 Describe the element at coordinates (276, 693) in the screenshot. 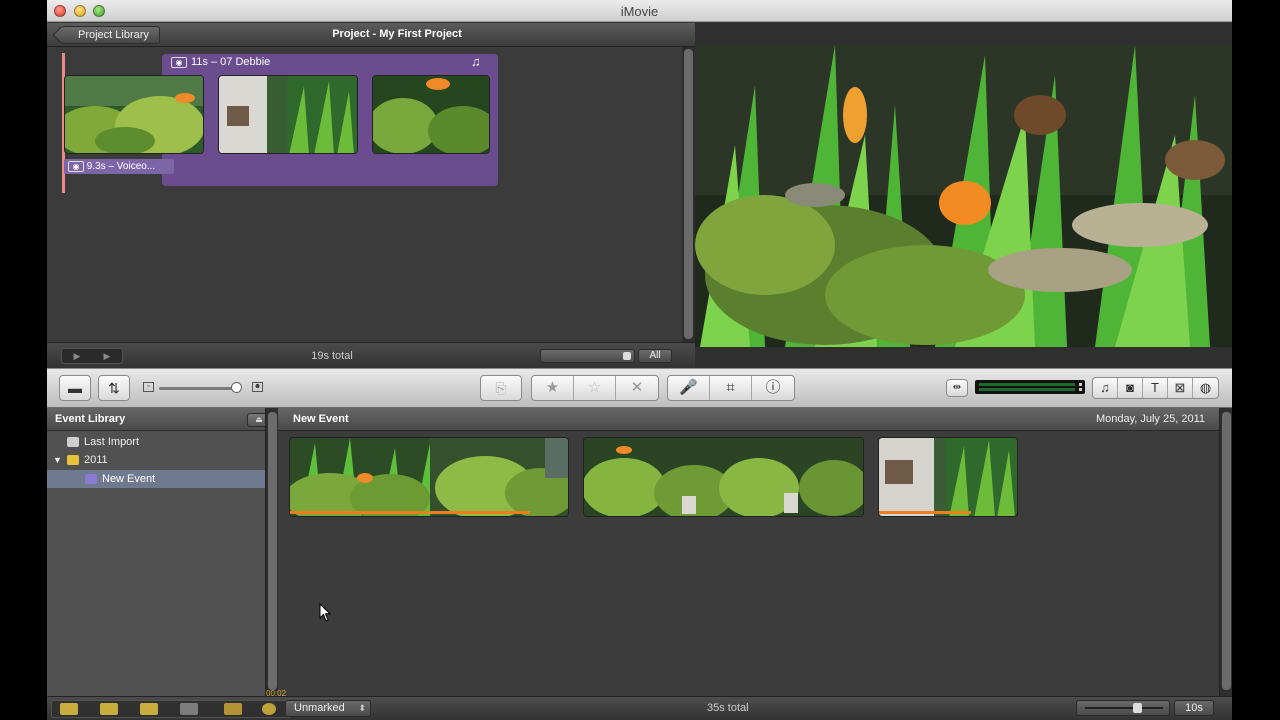

I see `overlay-timecode: 00:02` at that location.